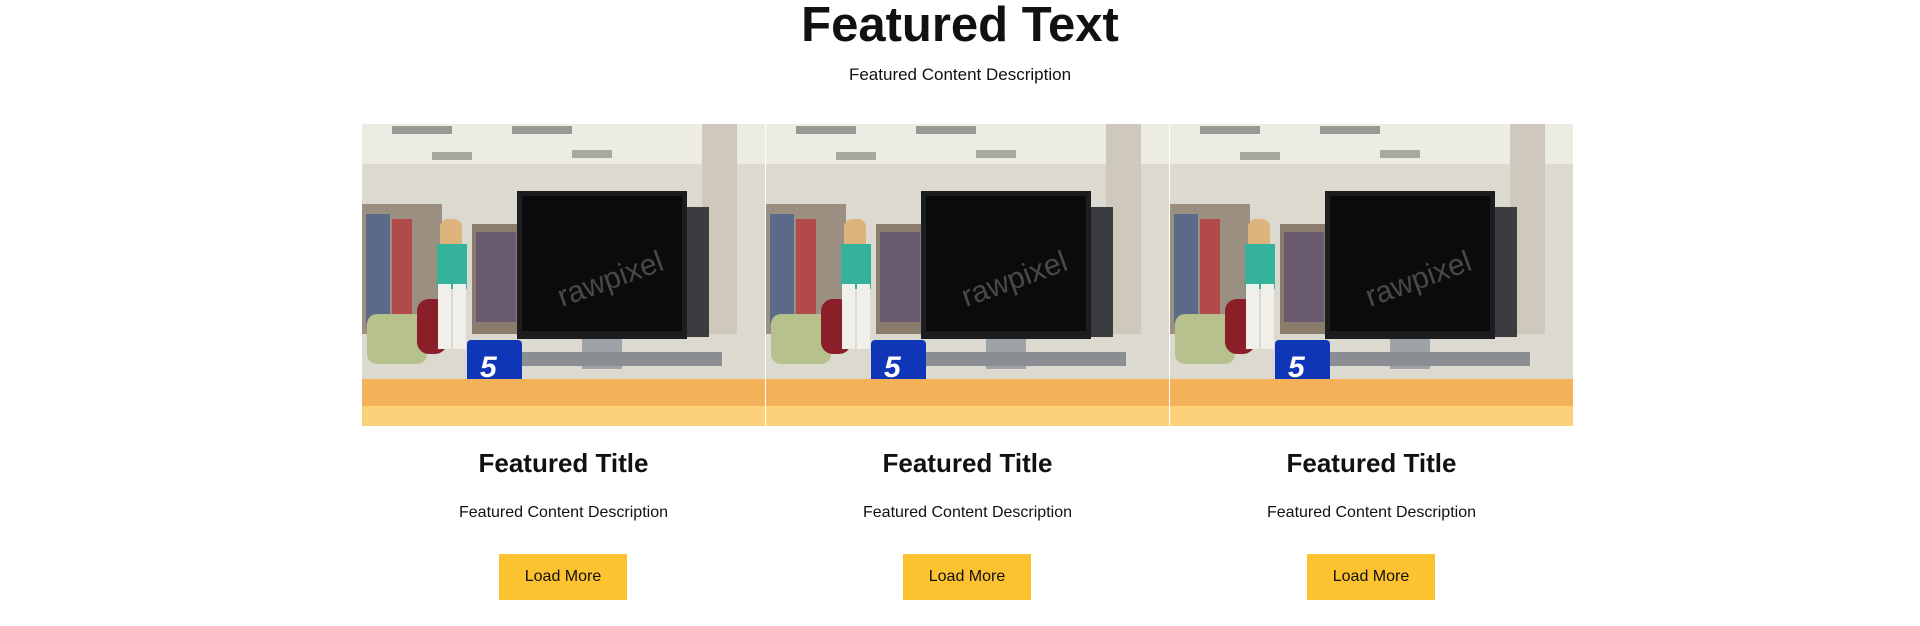 The image size is (1920, 626). Describe the element at coordinates (960, 26) in the screenshot. I see `section-heading: Featured Text` at that location.